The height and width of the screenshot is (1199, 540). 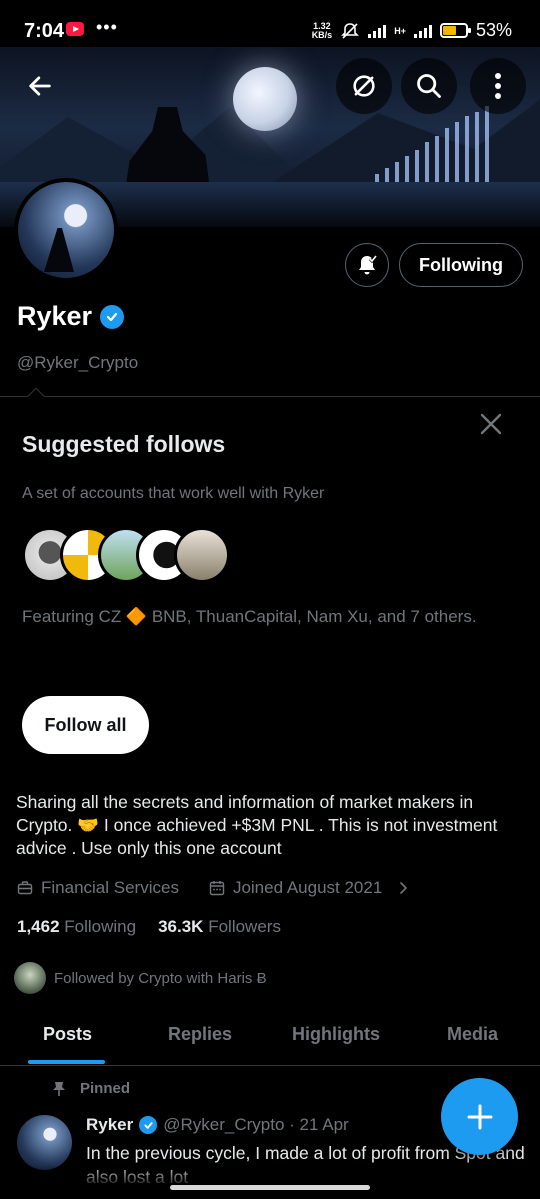 I want to click on close-icon, so click(x=491, y=424).